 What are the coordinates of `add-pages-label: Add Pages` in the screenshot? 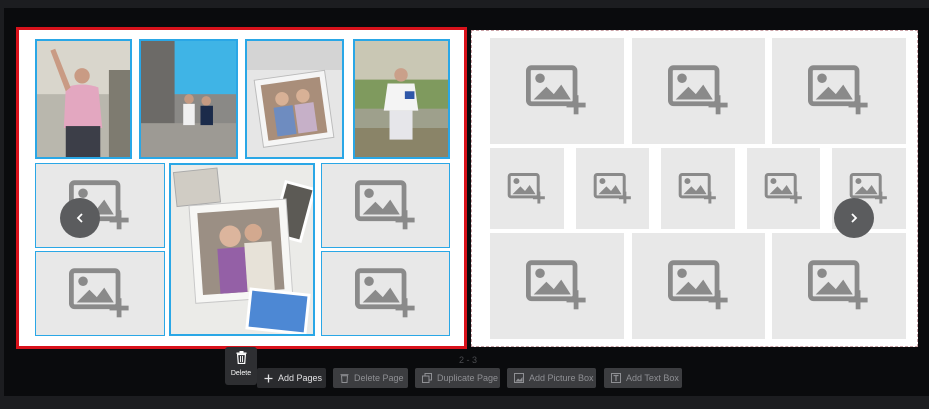 It's located at (300, 378).